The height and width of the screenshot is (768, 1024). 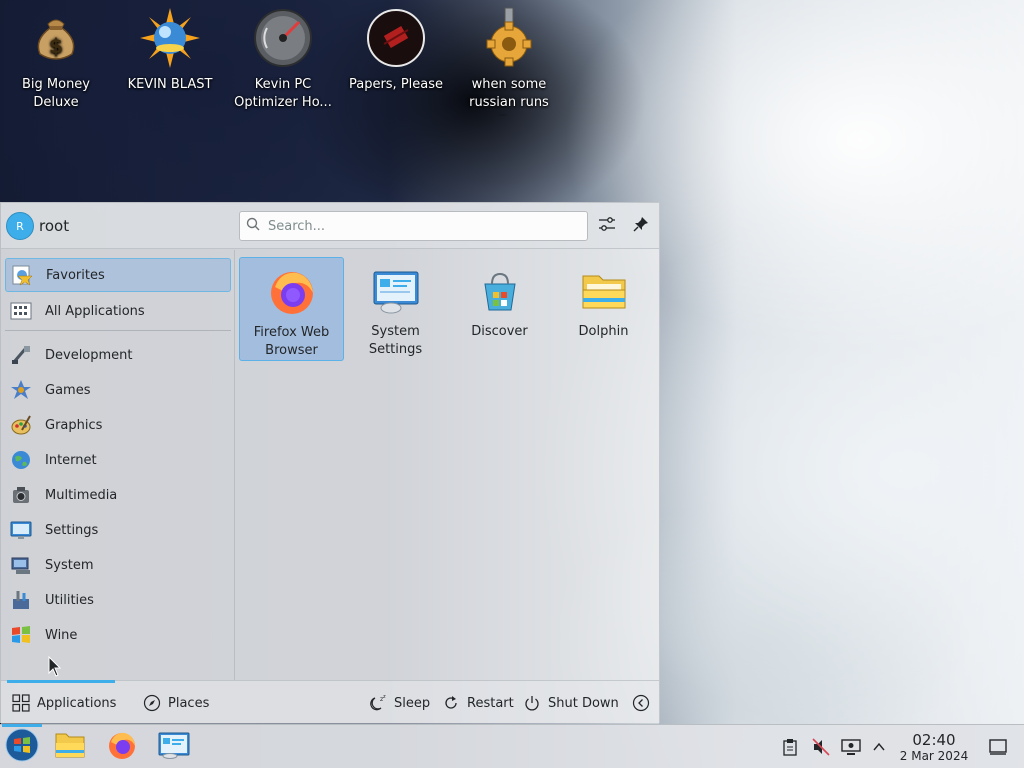 What do you see at coordinates (879, 747) in the screenshot?
I see `chevron-up-icon` at bounding box center [879, 747].